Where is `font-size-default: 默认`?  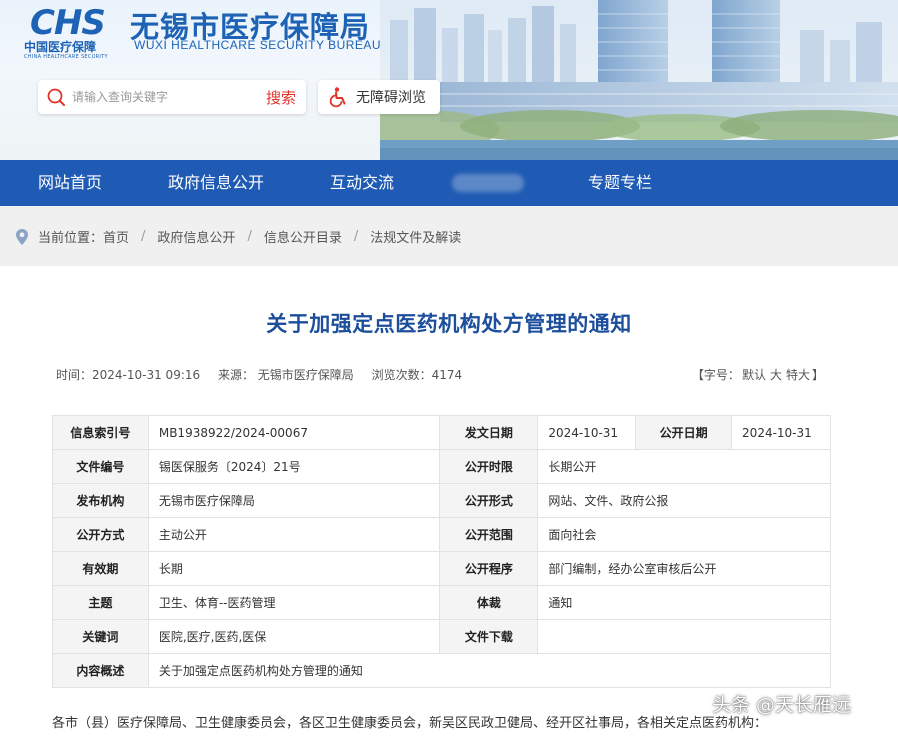 font-size-default: 默认 is located at coordinates (754, 375).